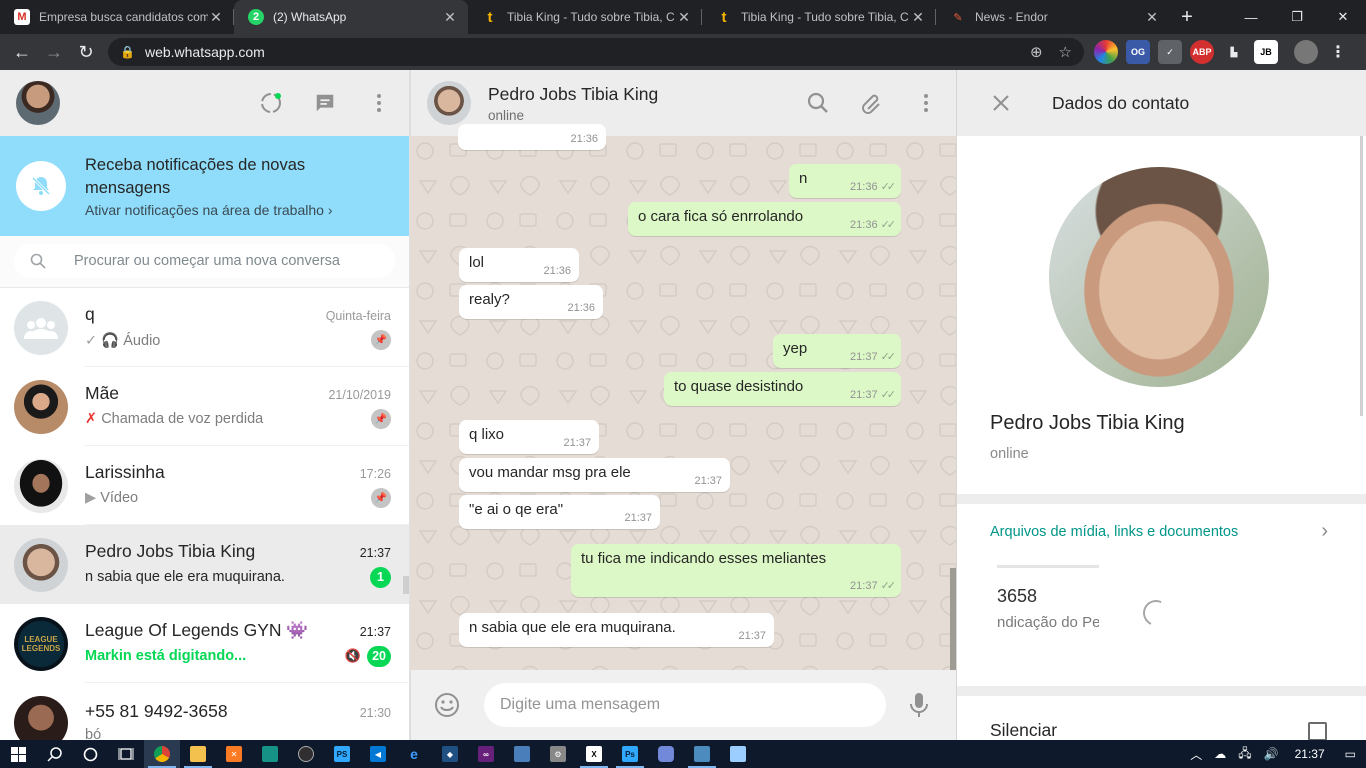 This screenshot has width=1366, height=768. Describe the element at coordinates (22, 52) in the screenshot. I see `back-arrow-icon: ←` at that location.